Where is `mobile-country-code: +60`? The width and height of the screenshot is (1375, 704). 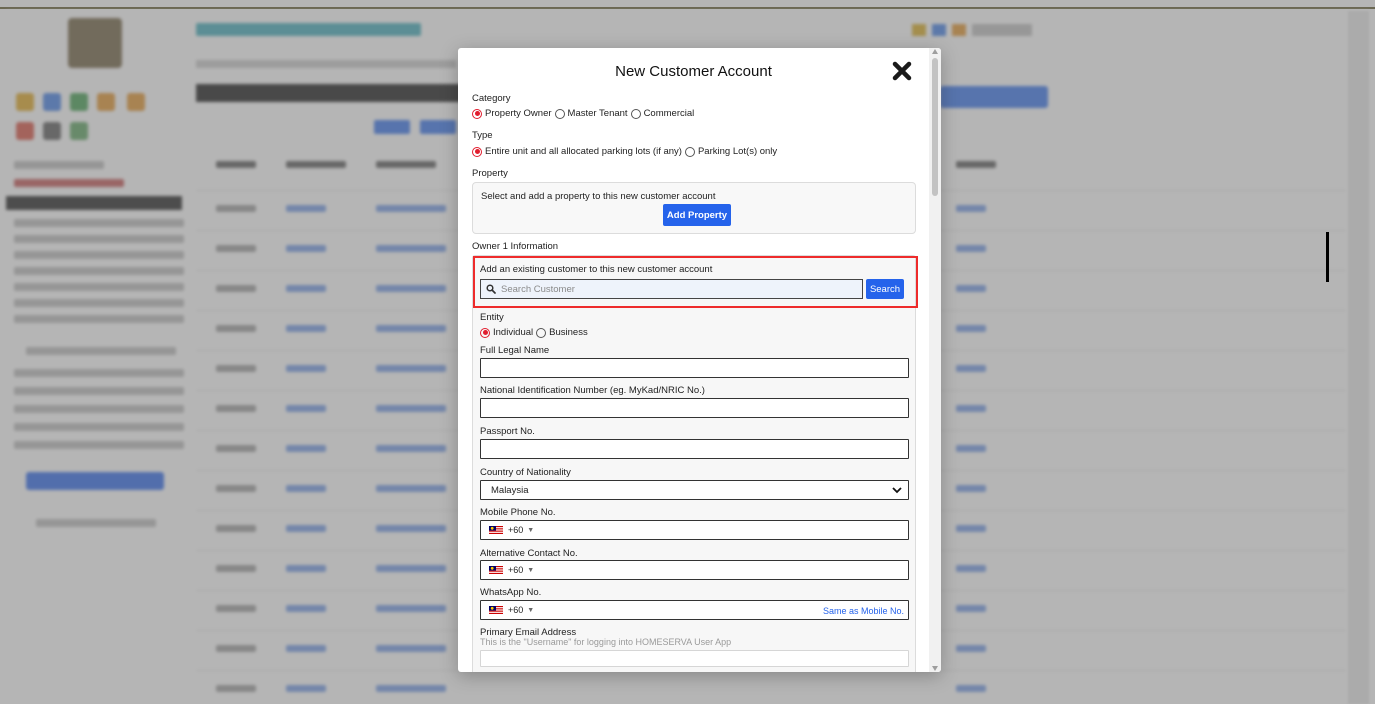 mobile-country-code: +60 is located at coordinates (515, 530).